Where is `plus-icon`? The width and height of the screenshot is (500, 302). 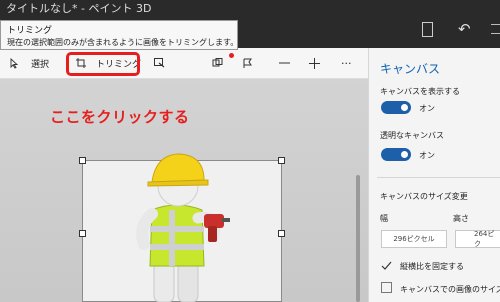 plus-icon is located at coordinates (314, 63).